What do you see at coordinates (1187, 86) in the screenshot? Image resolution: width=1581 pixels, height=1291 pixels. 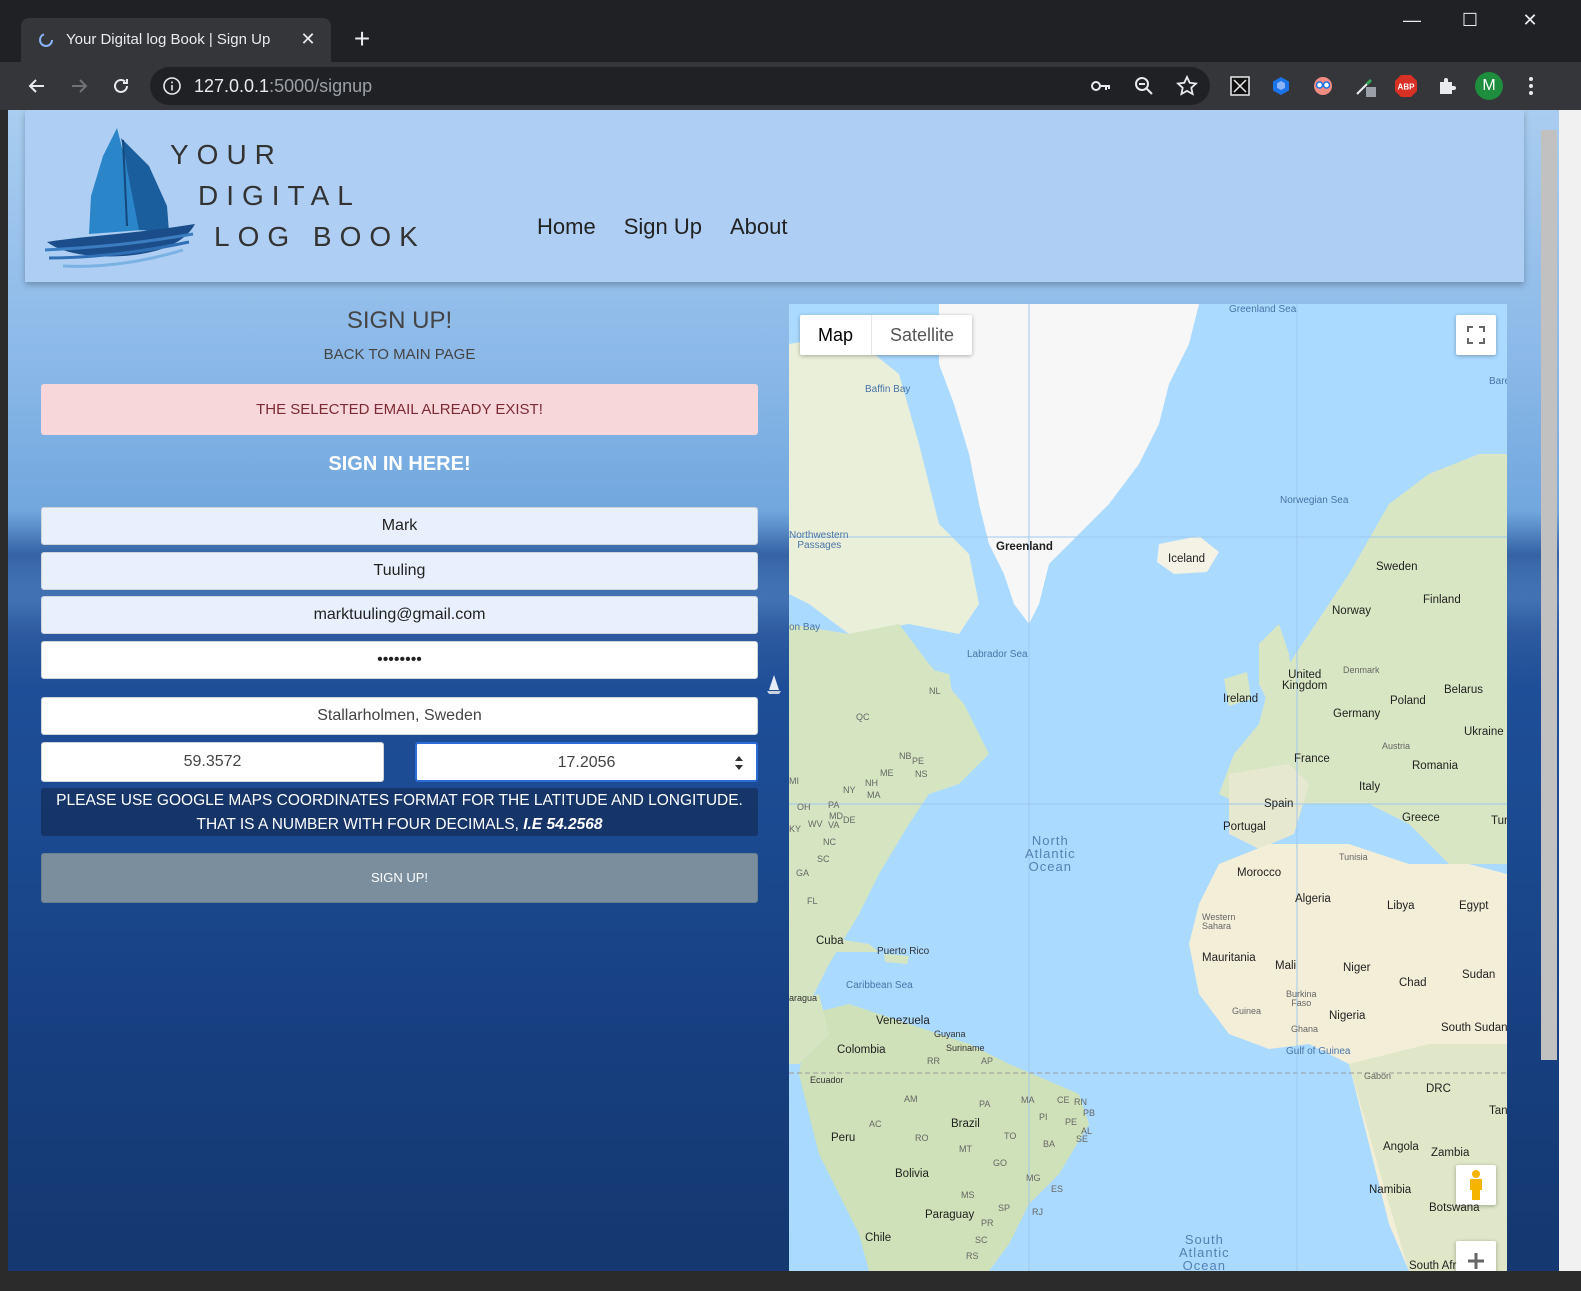 I see `star-icon` at bounding box center [1187, 86].